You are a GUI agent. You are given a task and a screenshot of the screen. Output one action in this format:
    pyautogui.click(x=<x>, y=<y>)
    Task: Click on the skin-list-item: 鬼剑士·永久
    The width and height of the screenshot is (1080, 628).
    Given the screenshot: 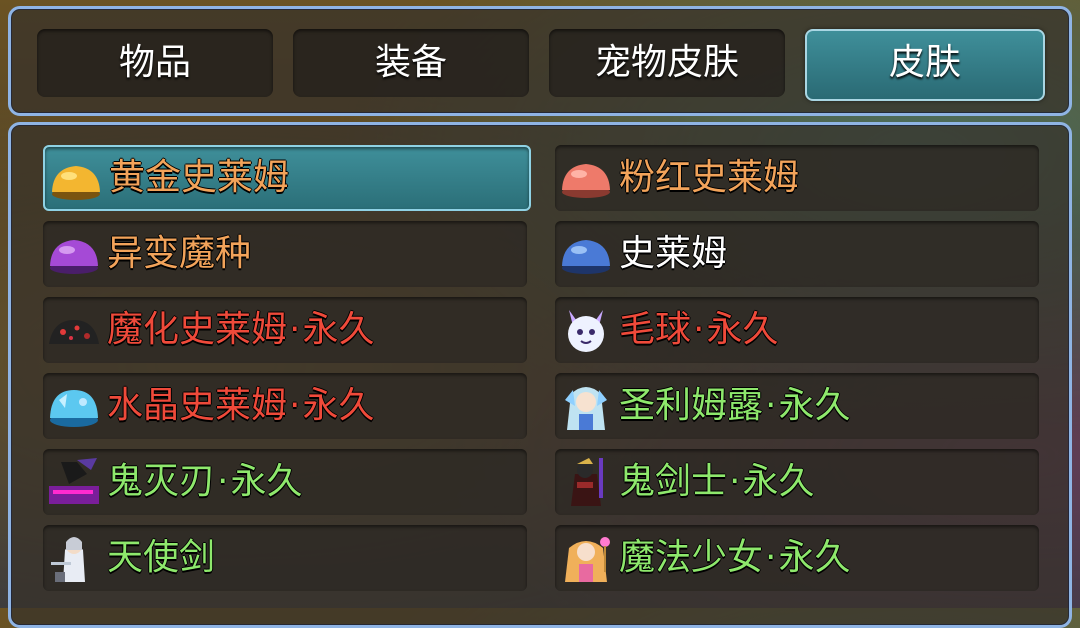 What is the action you would take?
    pyautogui.click(x=797, y=482)
    